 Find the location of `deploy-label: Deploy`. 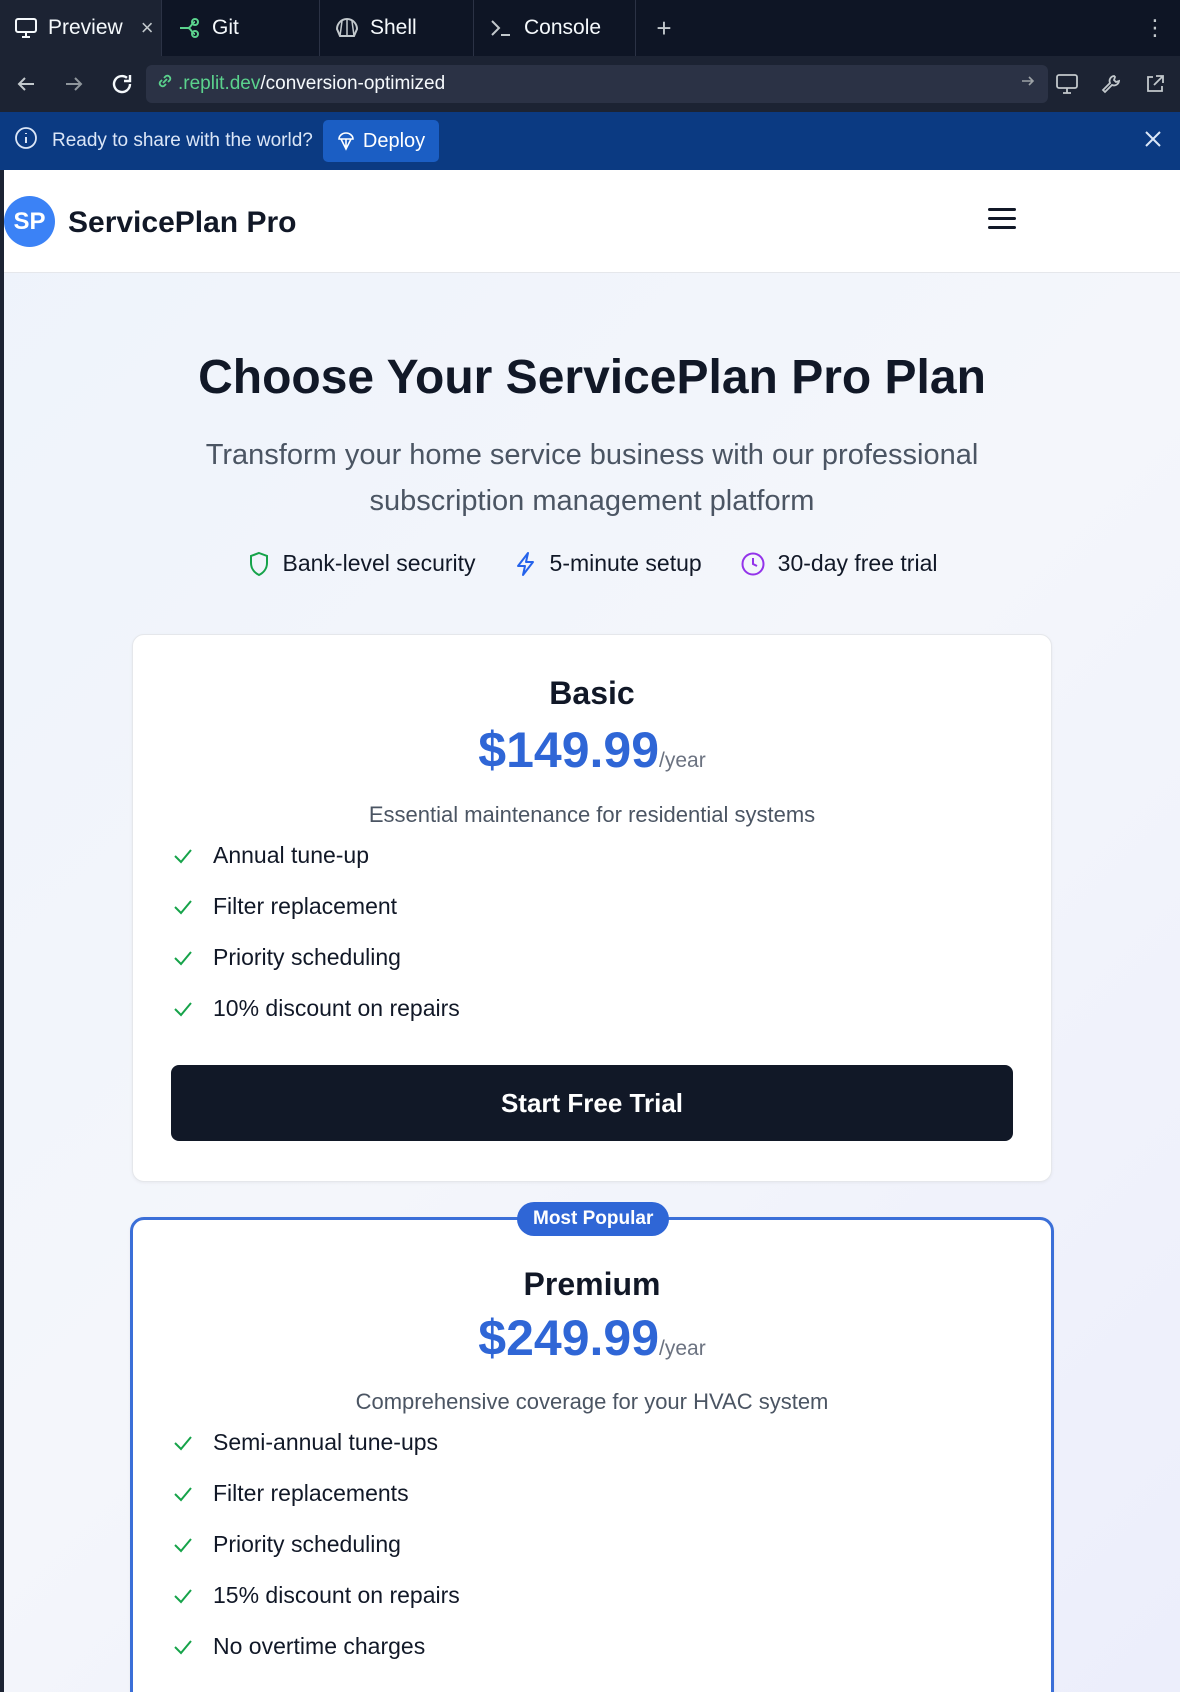

deploy-label: Deploy is located at coordinates (394, 140).